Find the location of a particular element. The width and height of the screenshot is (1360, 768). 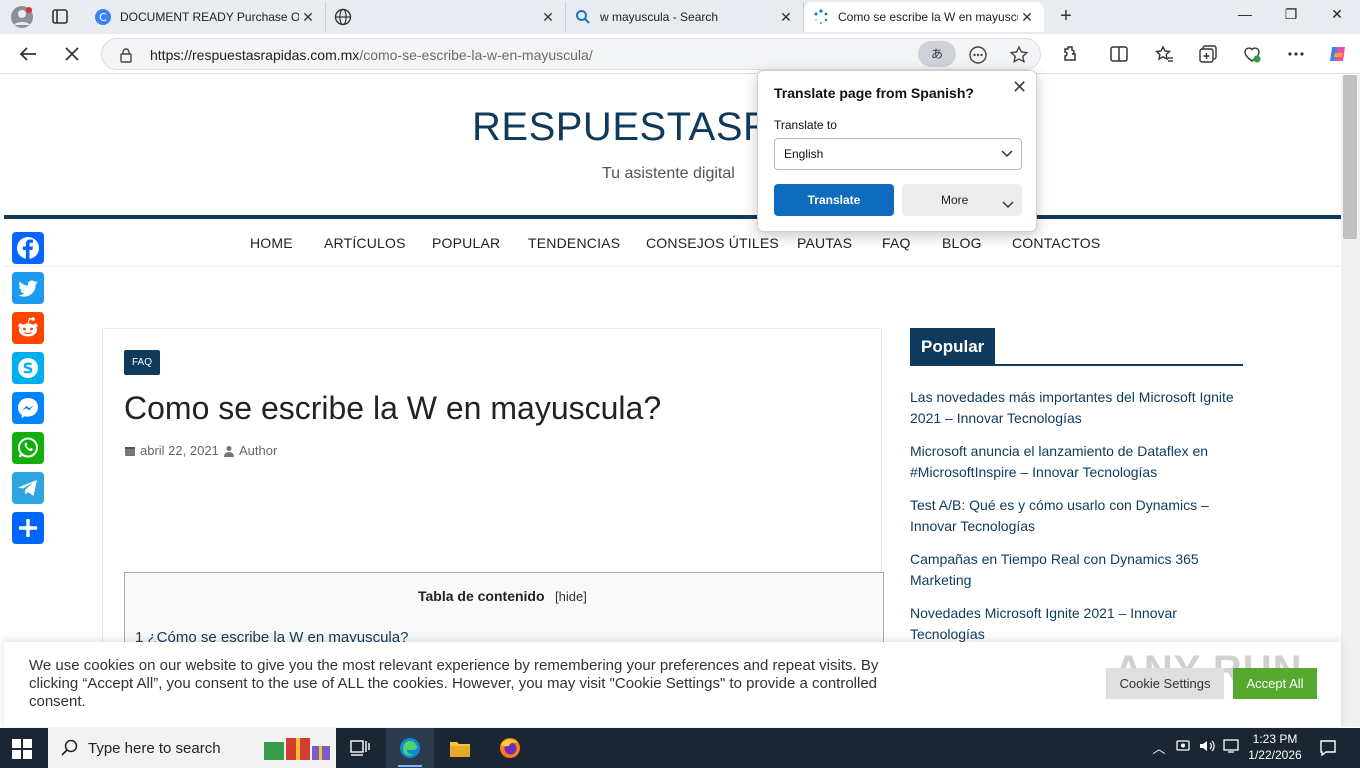

lock-icon is located at coordinates (126, 55).